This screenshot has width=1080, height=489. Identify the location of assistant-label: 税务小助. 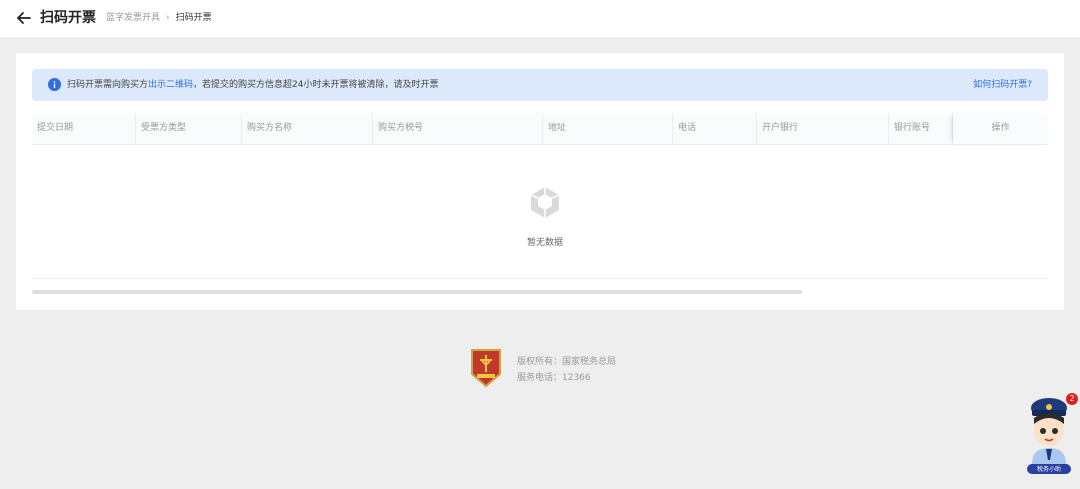
(1049, 470).